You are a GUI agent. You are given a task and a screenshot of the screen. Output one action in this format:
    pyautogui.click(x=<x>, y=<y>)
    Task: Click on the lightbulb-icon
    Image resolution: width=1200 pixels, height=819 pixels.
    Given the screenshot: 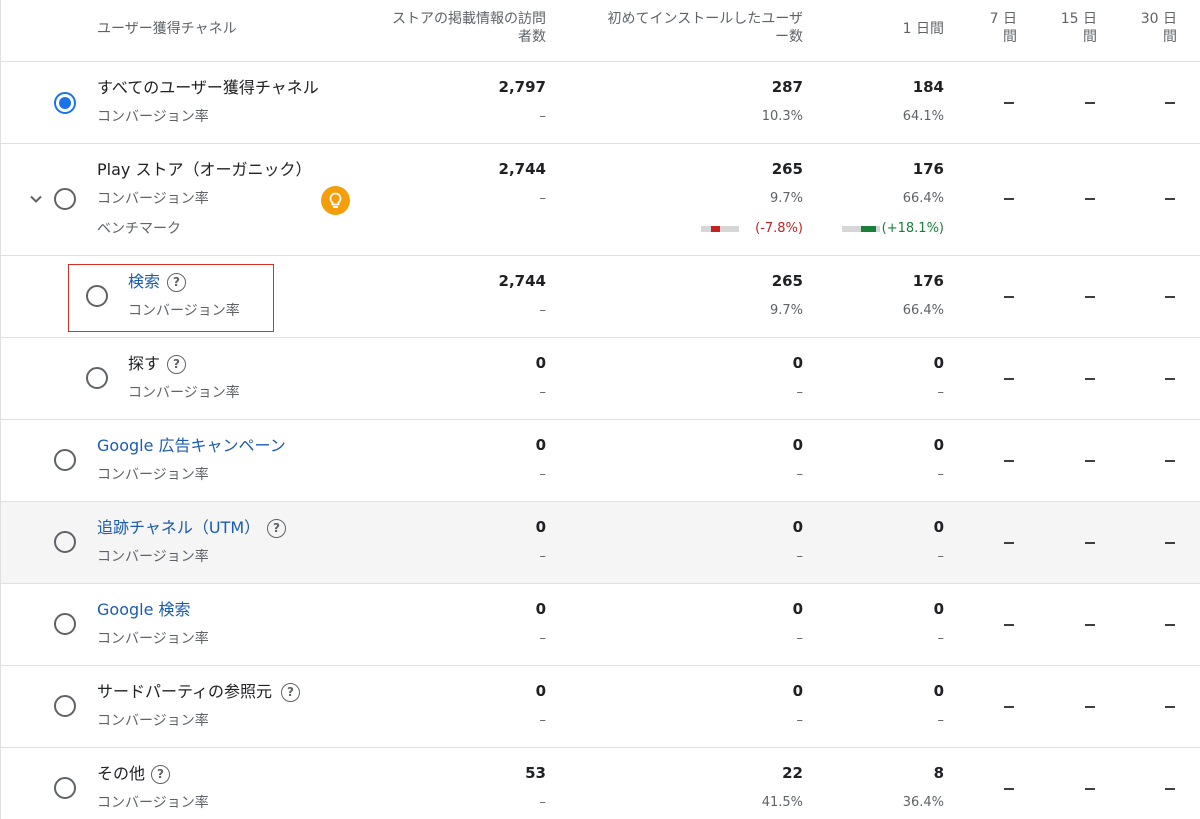 What is the action you would take?
    pyautogui.click(x=335, y=200)
    